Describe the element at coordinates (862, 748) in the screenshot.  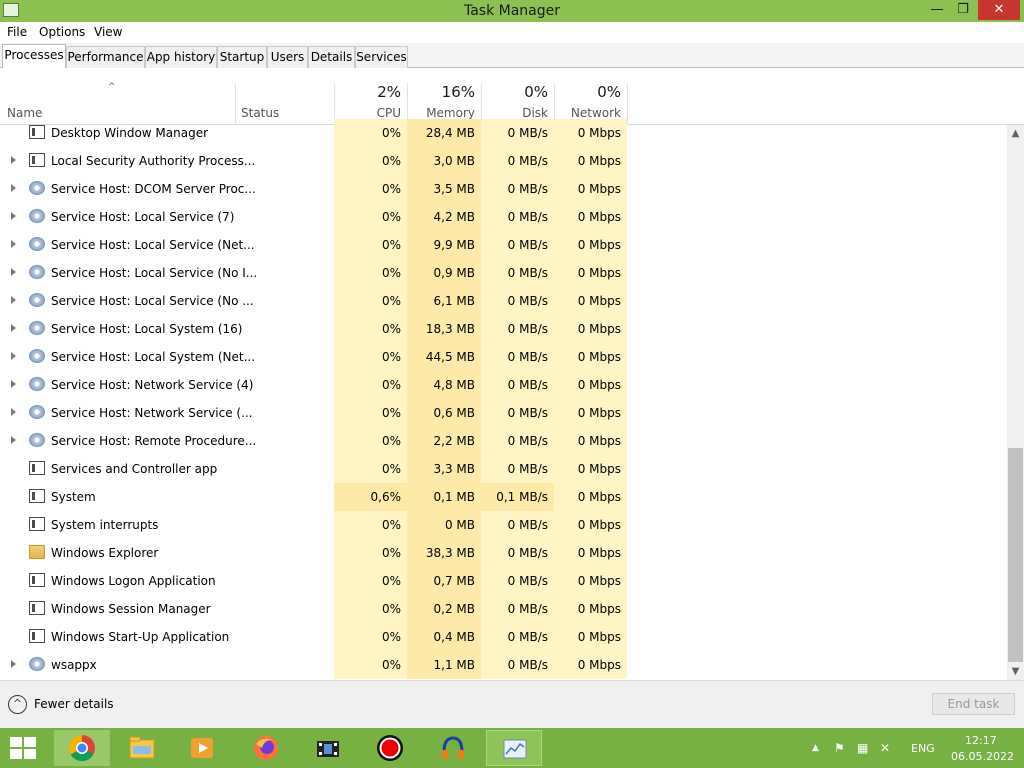
I see `network-icon: ▦` at that location.